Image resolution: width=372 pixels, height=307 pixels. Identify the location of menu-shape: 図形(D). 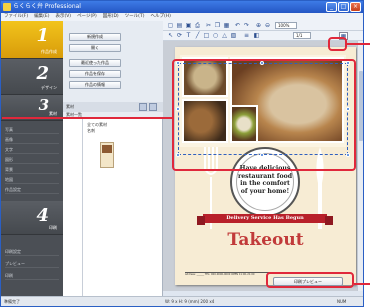
(111, 17).